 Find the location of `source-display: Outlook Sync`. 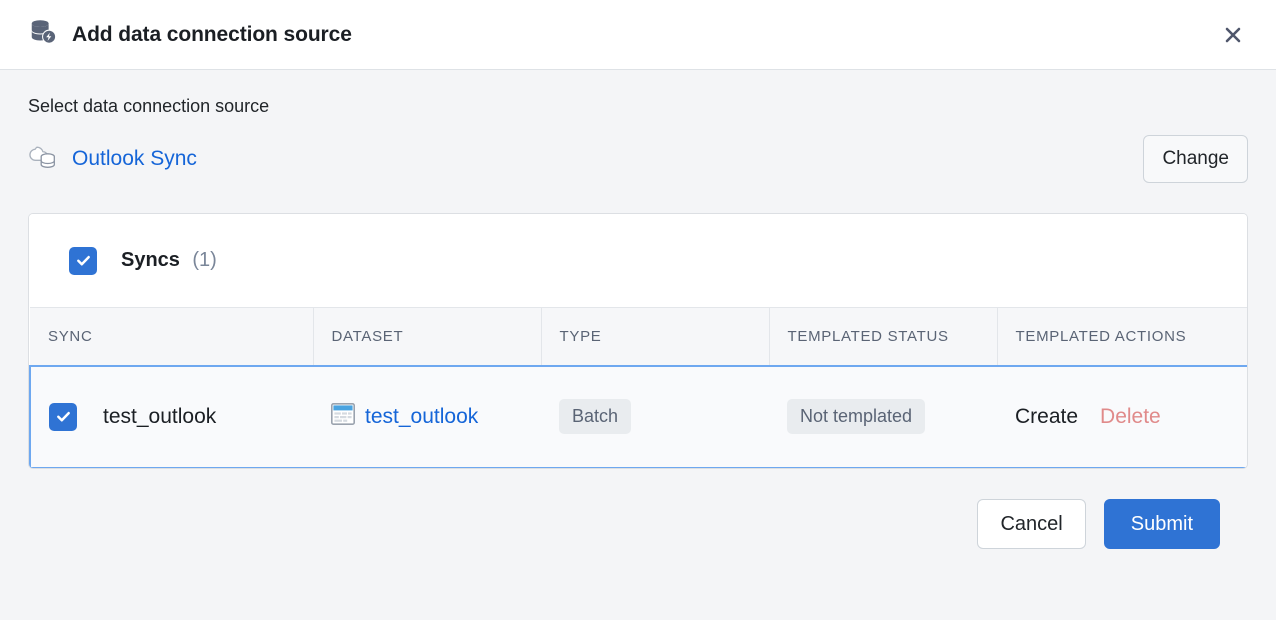

source-display: Outlook Sync is located at coordinates (112, 159).